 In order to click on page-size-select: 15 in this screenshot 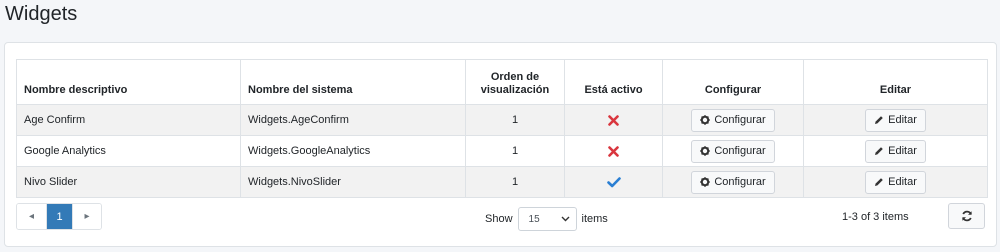, I will do `click(547, 219)`.